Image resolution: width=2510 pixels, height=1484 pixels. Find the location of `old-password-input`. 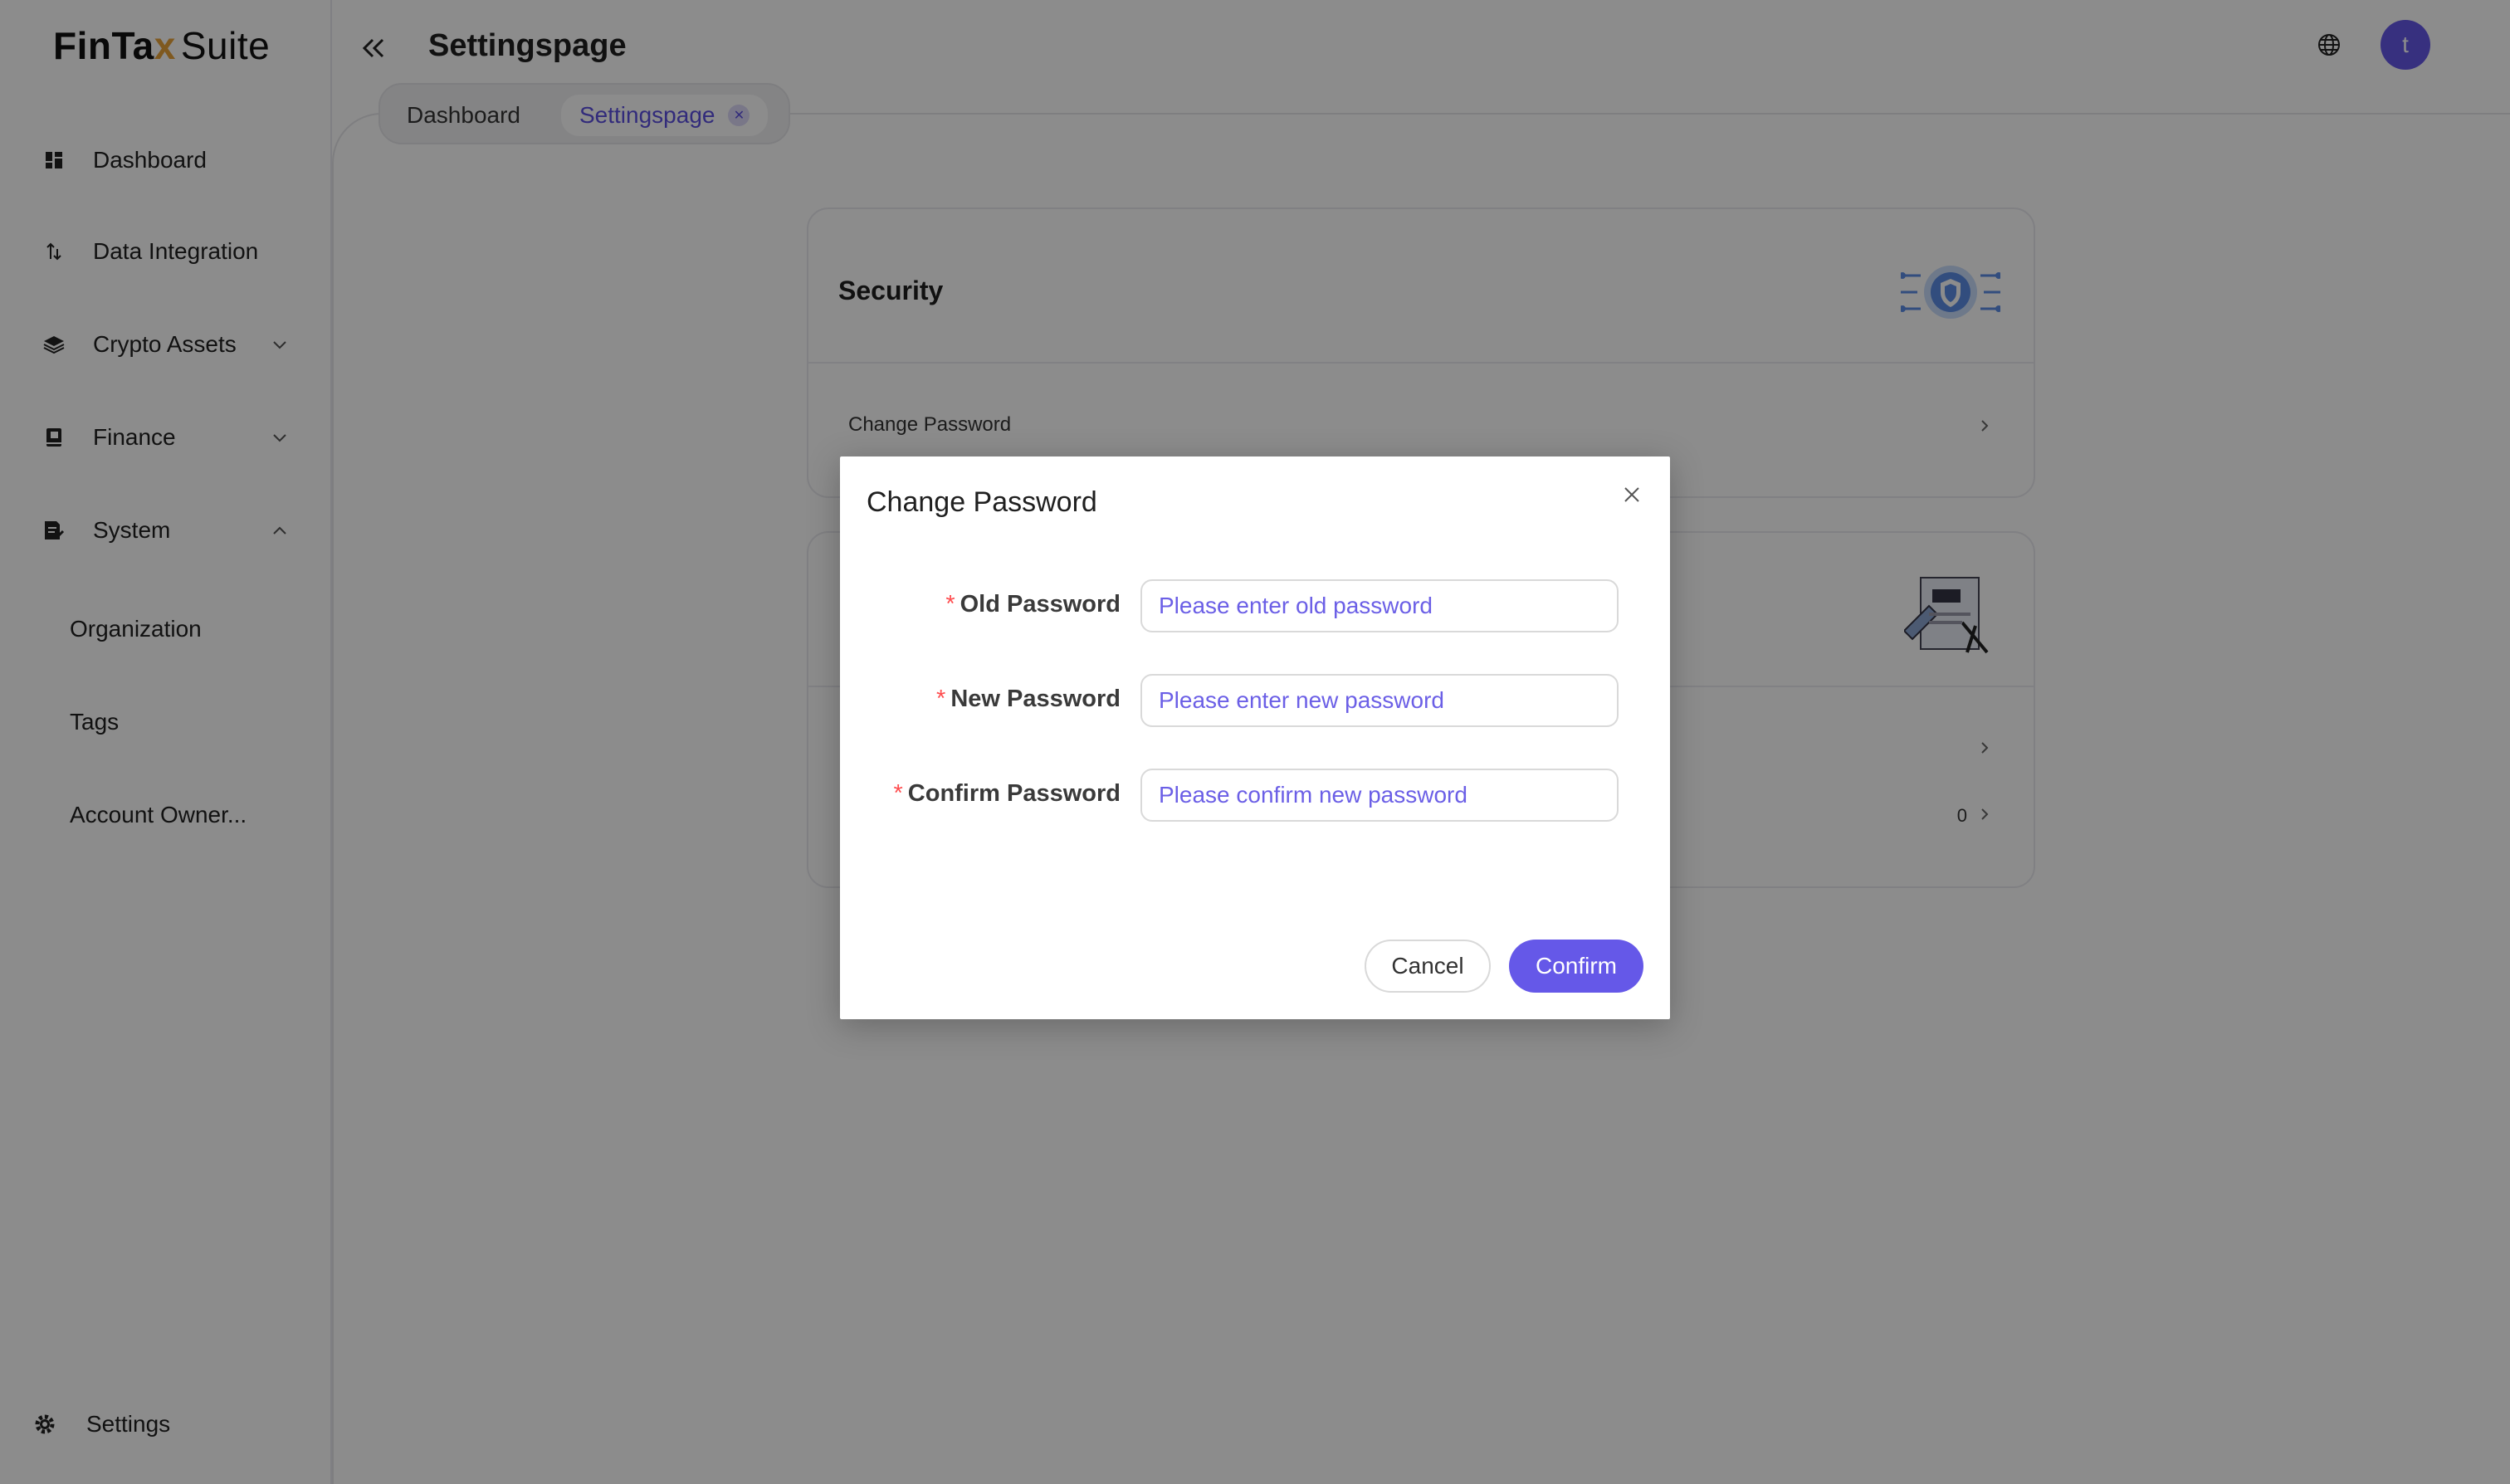

old-password-input is located at coordinates (1379, 605).